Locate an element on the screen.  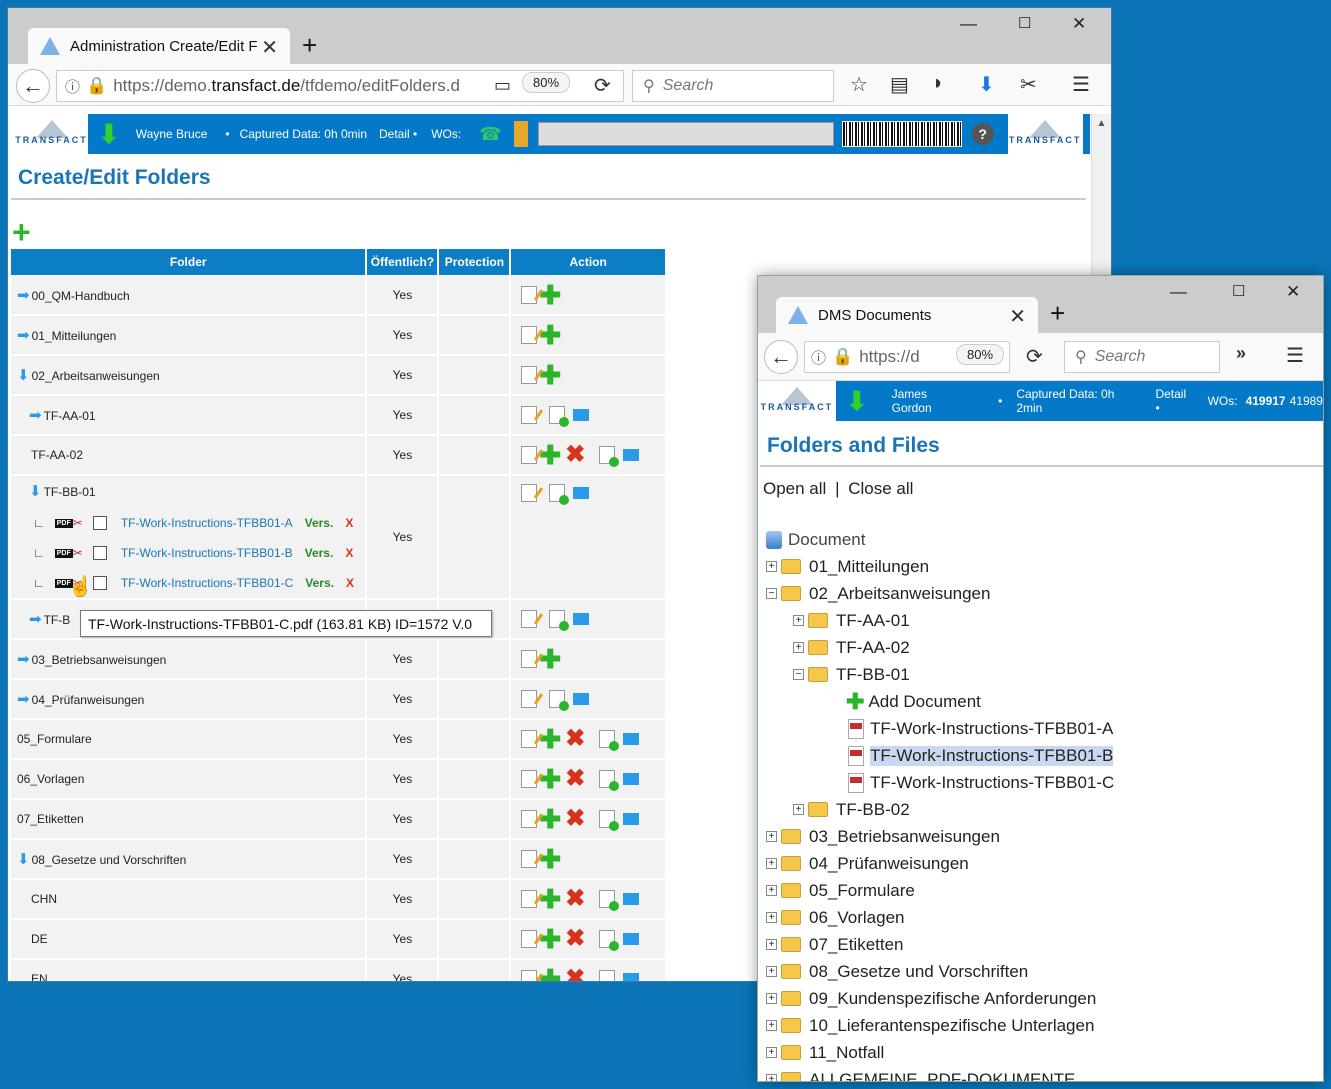
tree-node: + ALLGEMEINE_PDF-DOKUMENTE is located at coordinates (940, 1073).